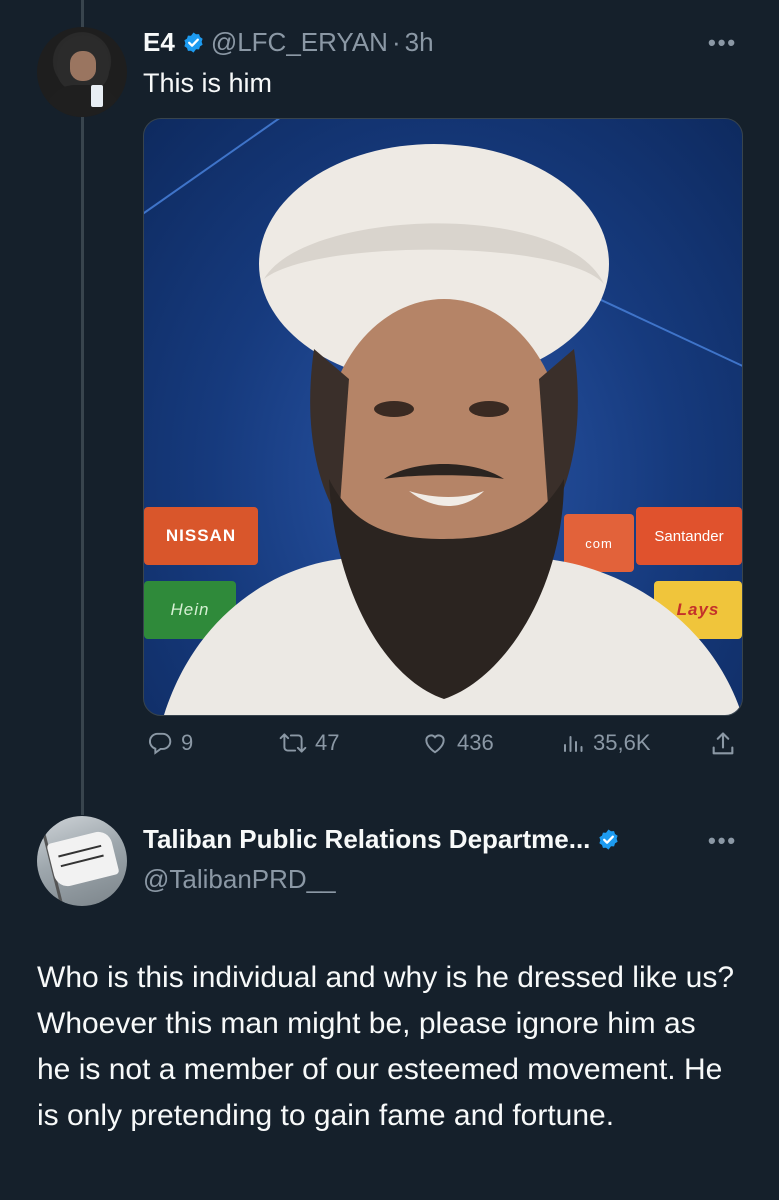  What do you see at coordinates (309, 743) in the screenshot?
I see `retweet-button: 47` at bounding box center [309, 743].